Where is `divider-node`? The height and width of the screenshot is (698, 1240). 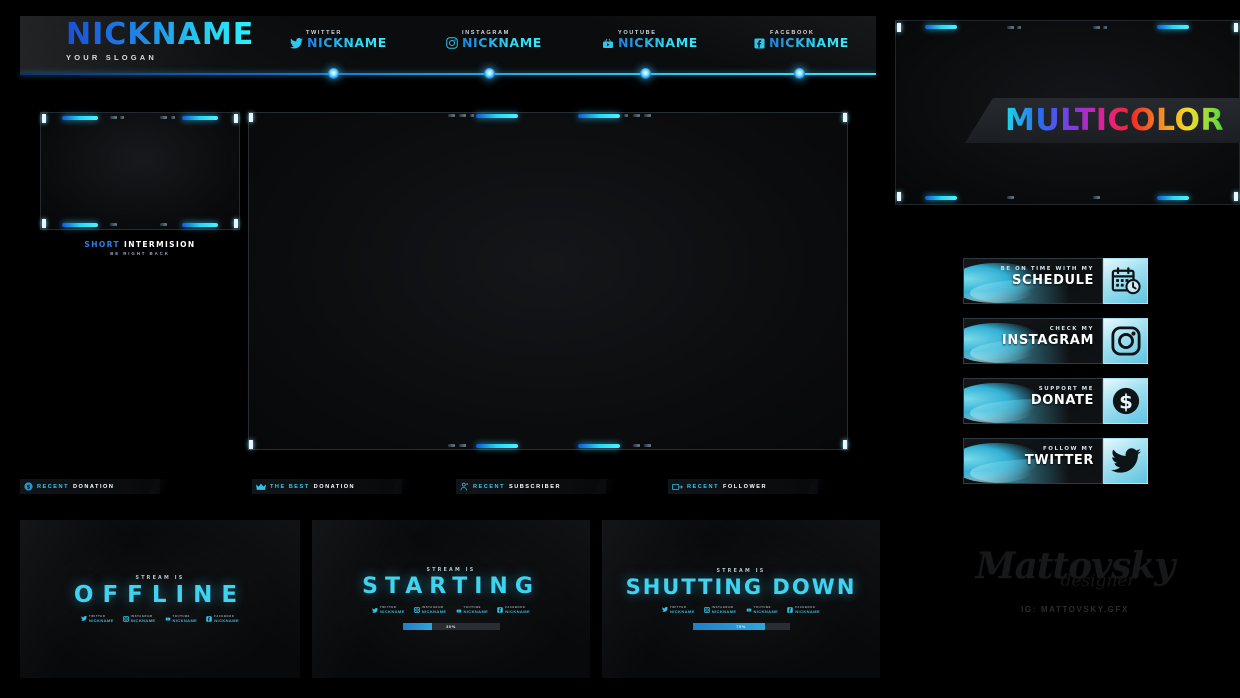 divider-node is located at coordinates (489, 73).